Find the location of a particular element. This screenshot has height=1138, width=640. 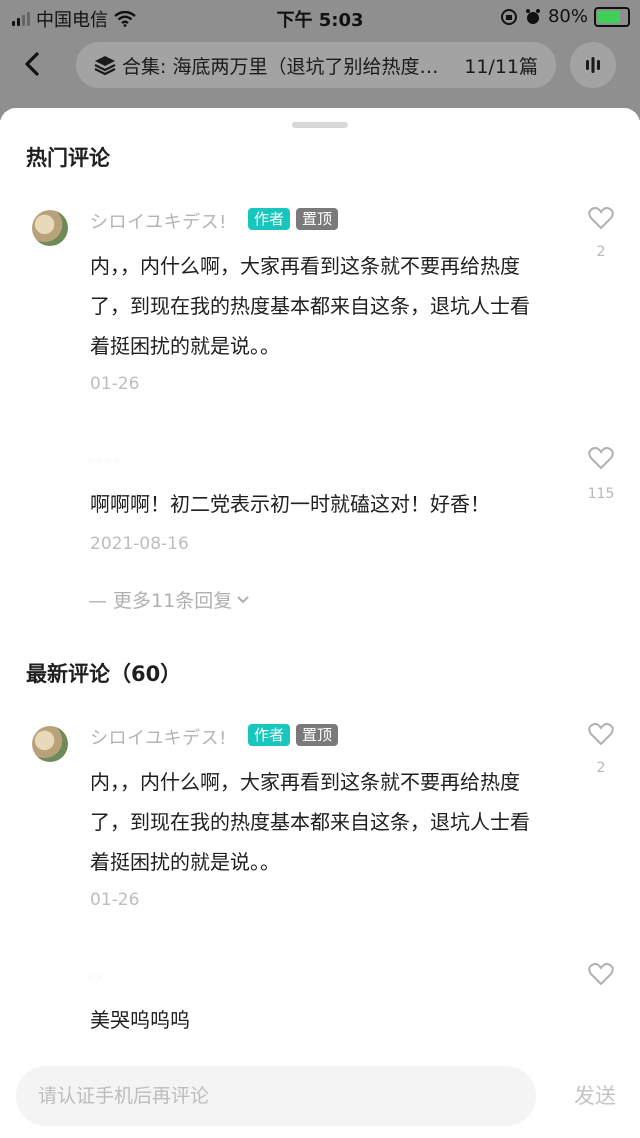

more-replies-link: — 更多11条回复 is located at coordinates (169, 599).